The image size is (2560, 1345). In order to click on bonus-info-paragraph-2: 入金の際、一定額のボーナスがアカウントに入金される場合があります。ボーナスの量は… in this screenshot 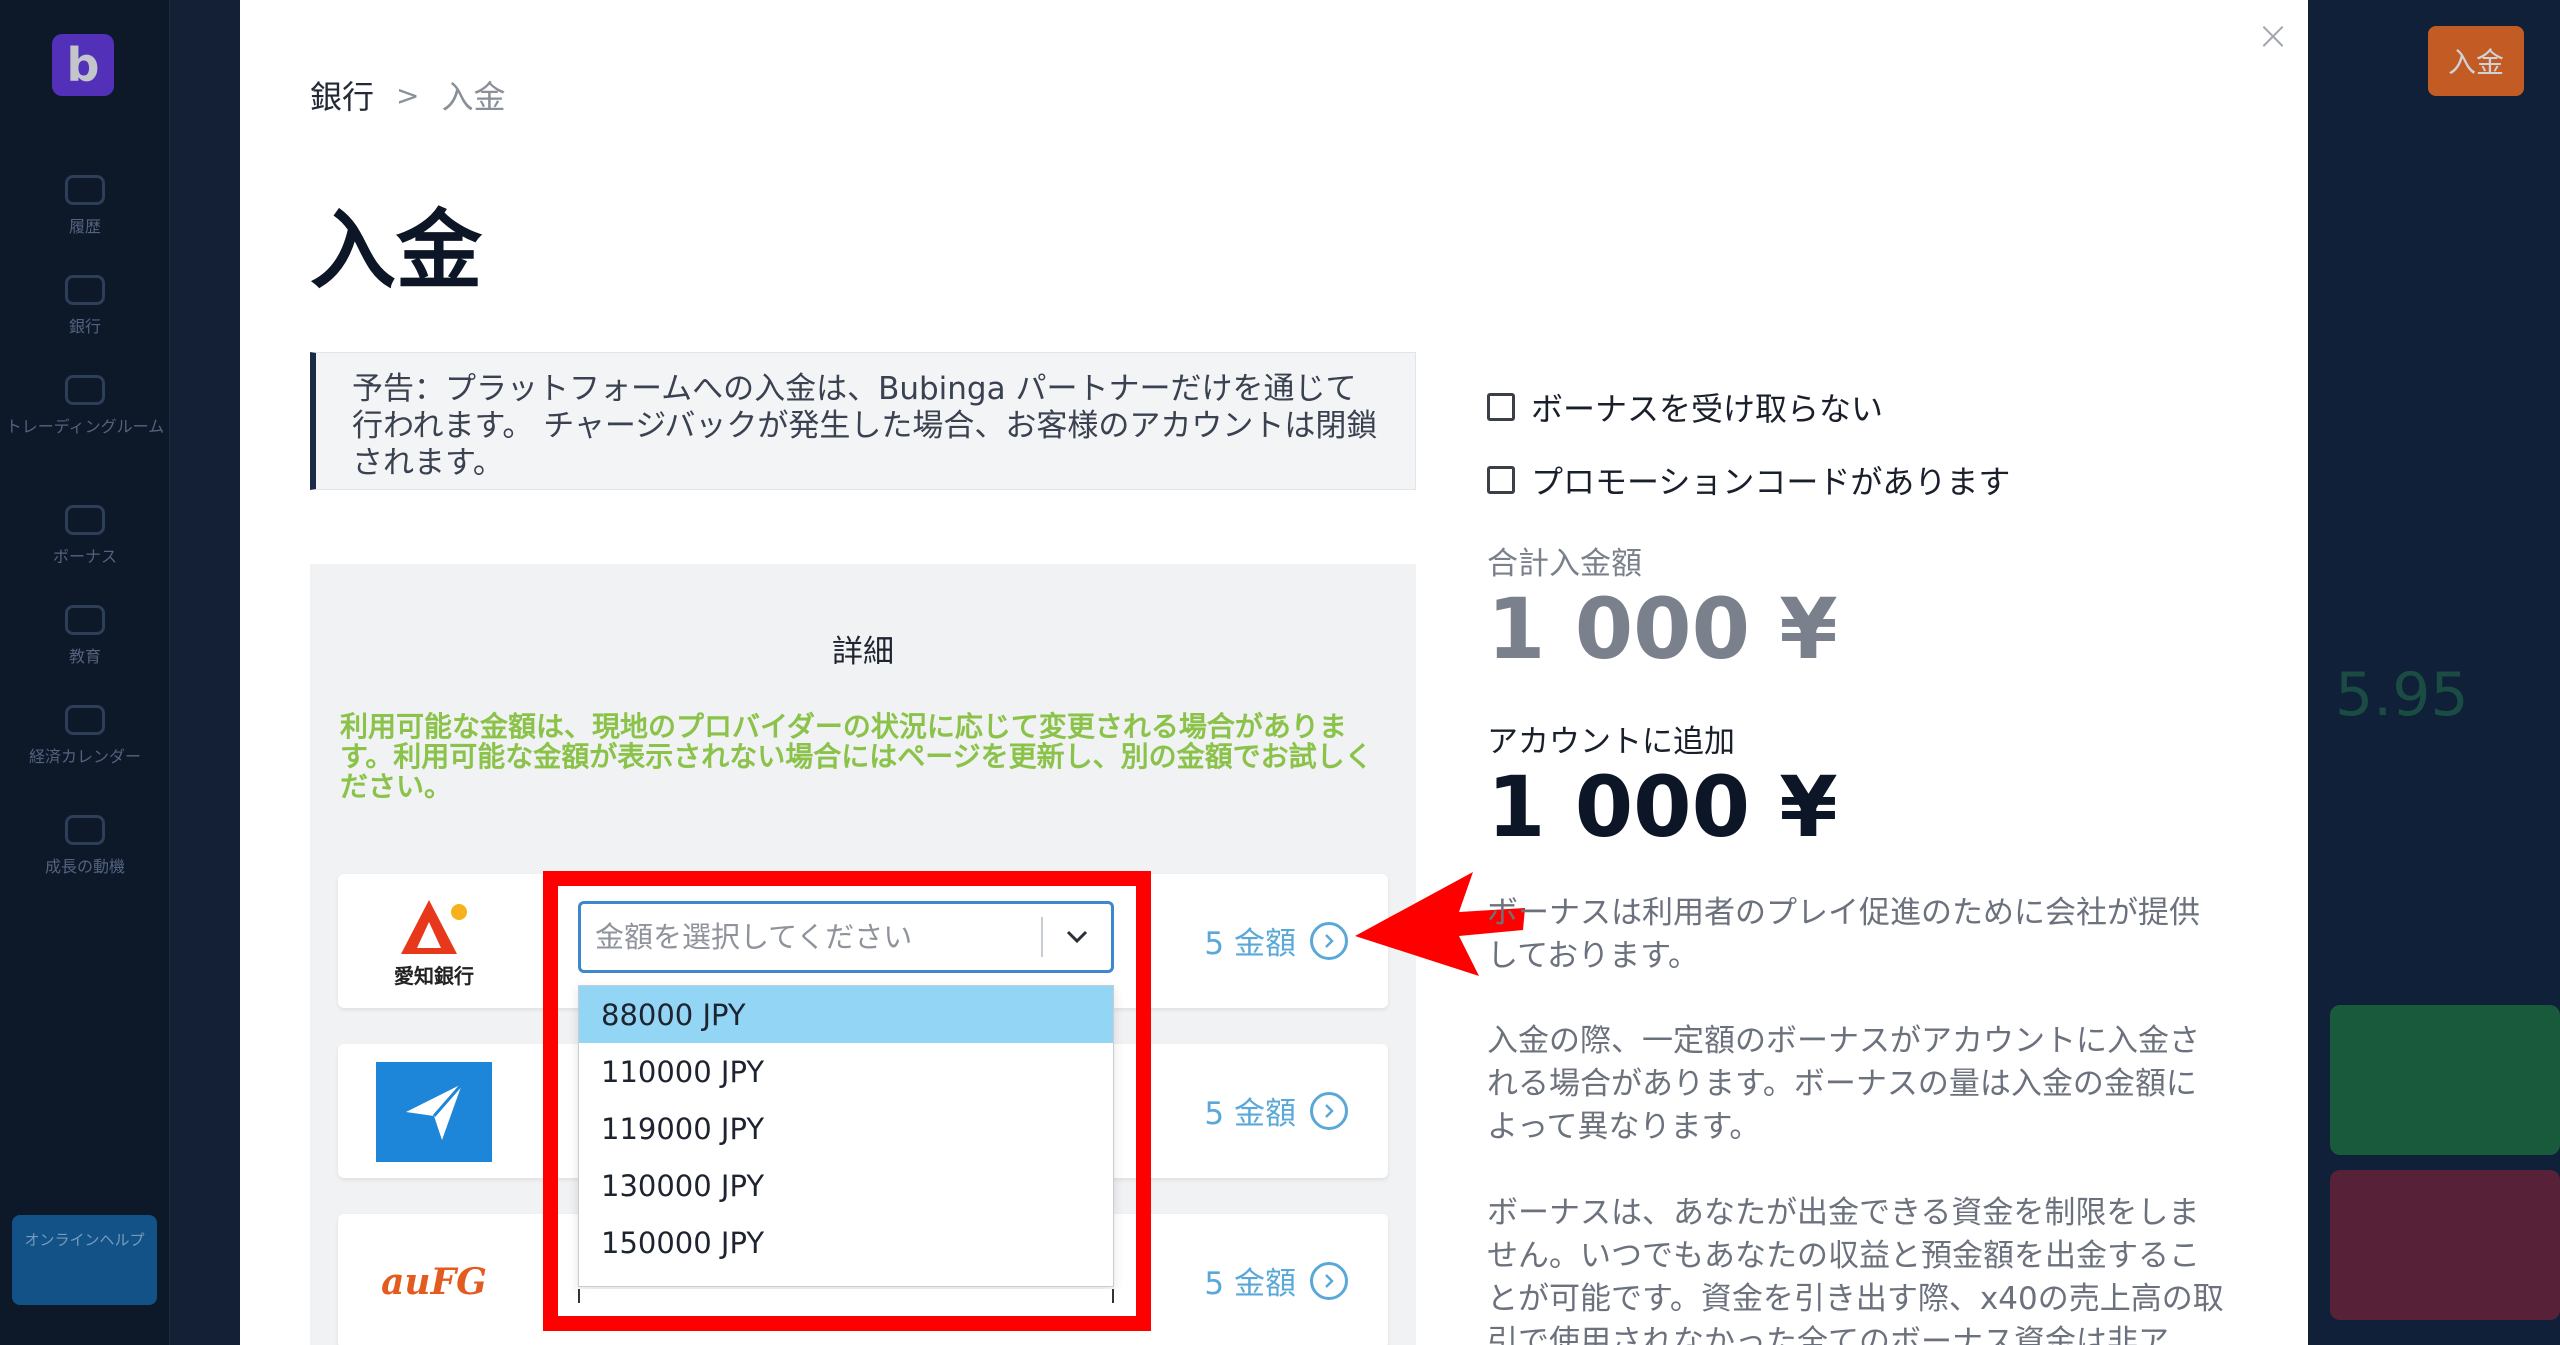, I will do `click(1843, 1084)`.